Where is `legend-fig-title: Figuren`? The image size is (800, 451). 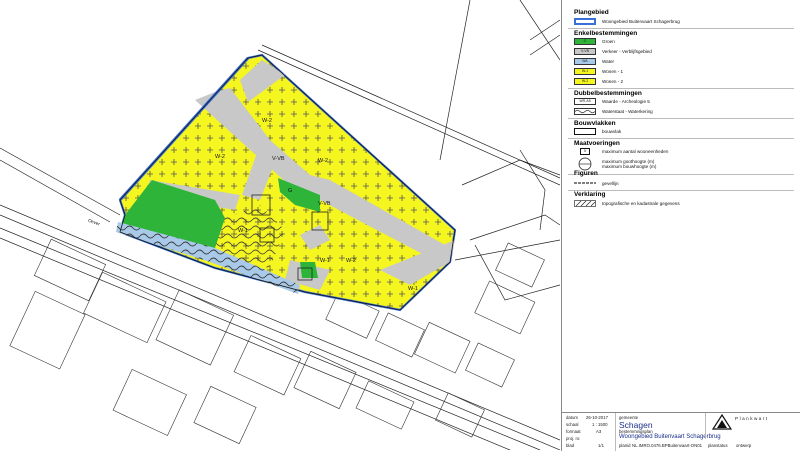 legend-fig-title: Figuren is located at coordinates (586, 173).